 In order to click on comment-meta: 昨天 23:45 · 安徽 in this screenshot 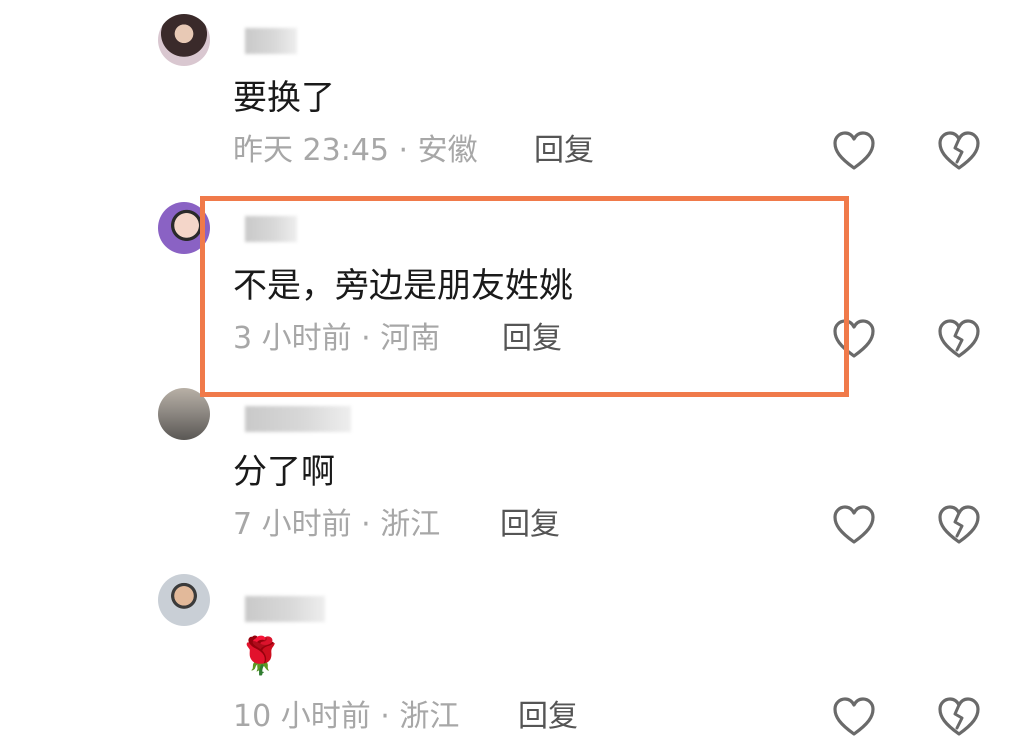, I will do `click(355, 150)`.